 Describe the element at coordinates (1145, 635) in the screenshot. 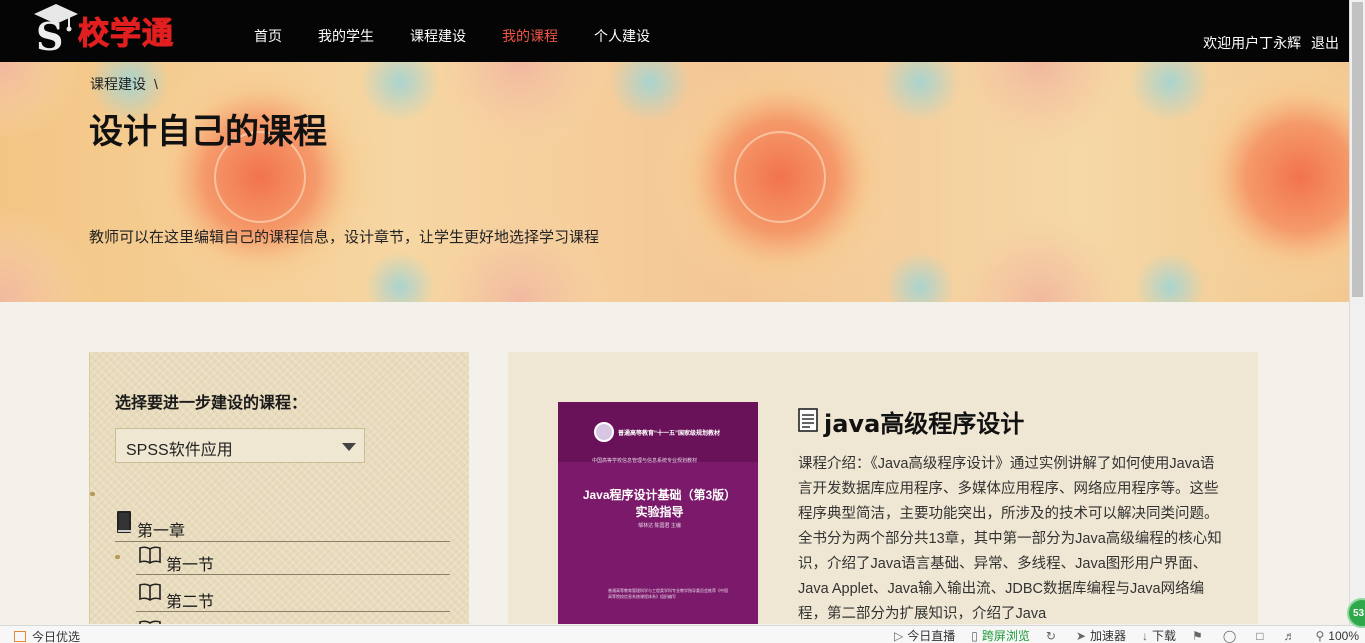

I see `download-icon: ↓` at that location.